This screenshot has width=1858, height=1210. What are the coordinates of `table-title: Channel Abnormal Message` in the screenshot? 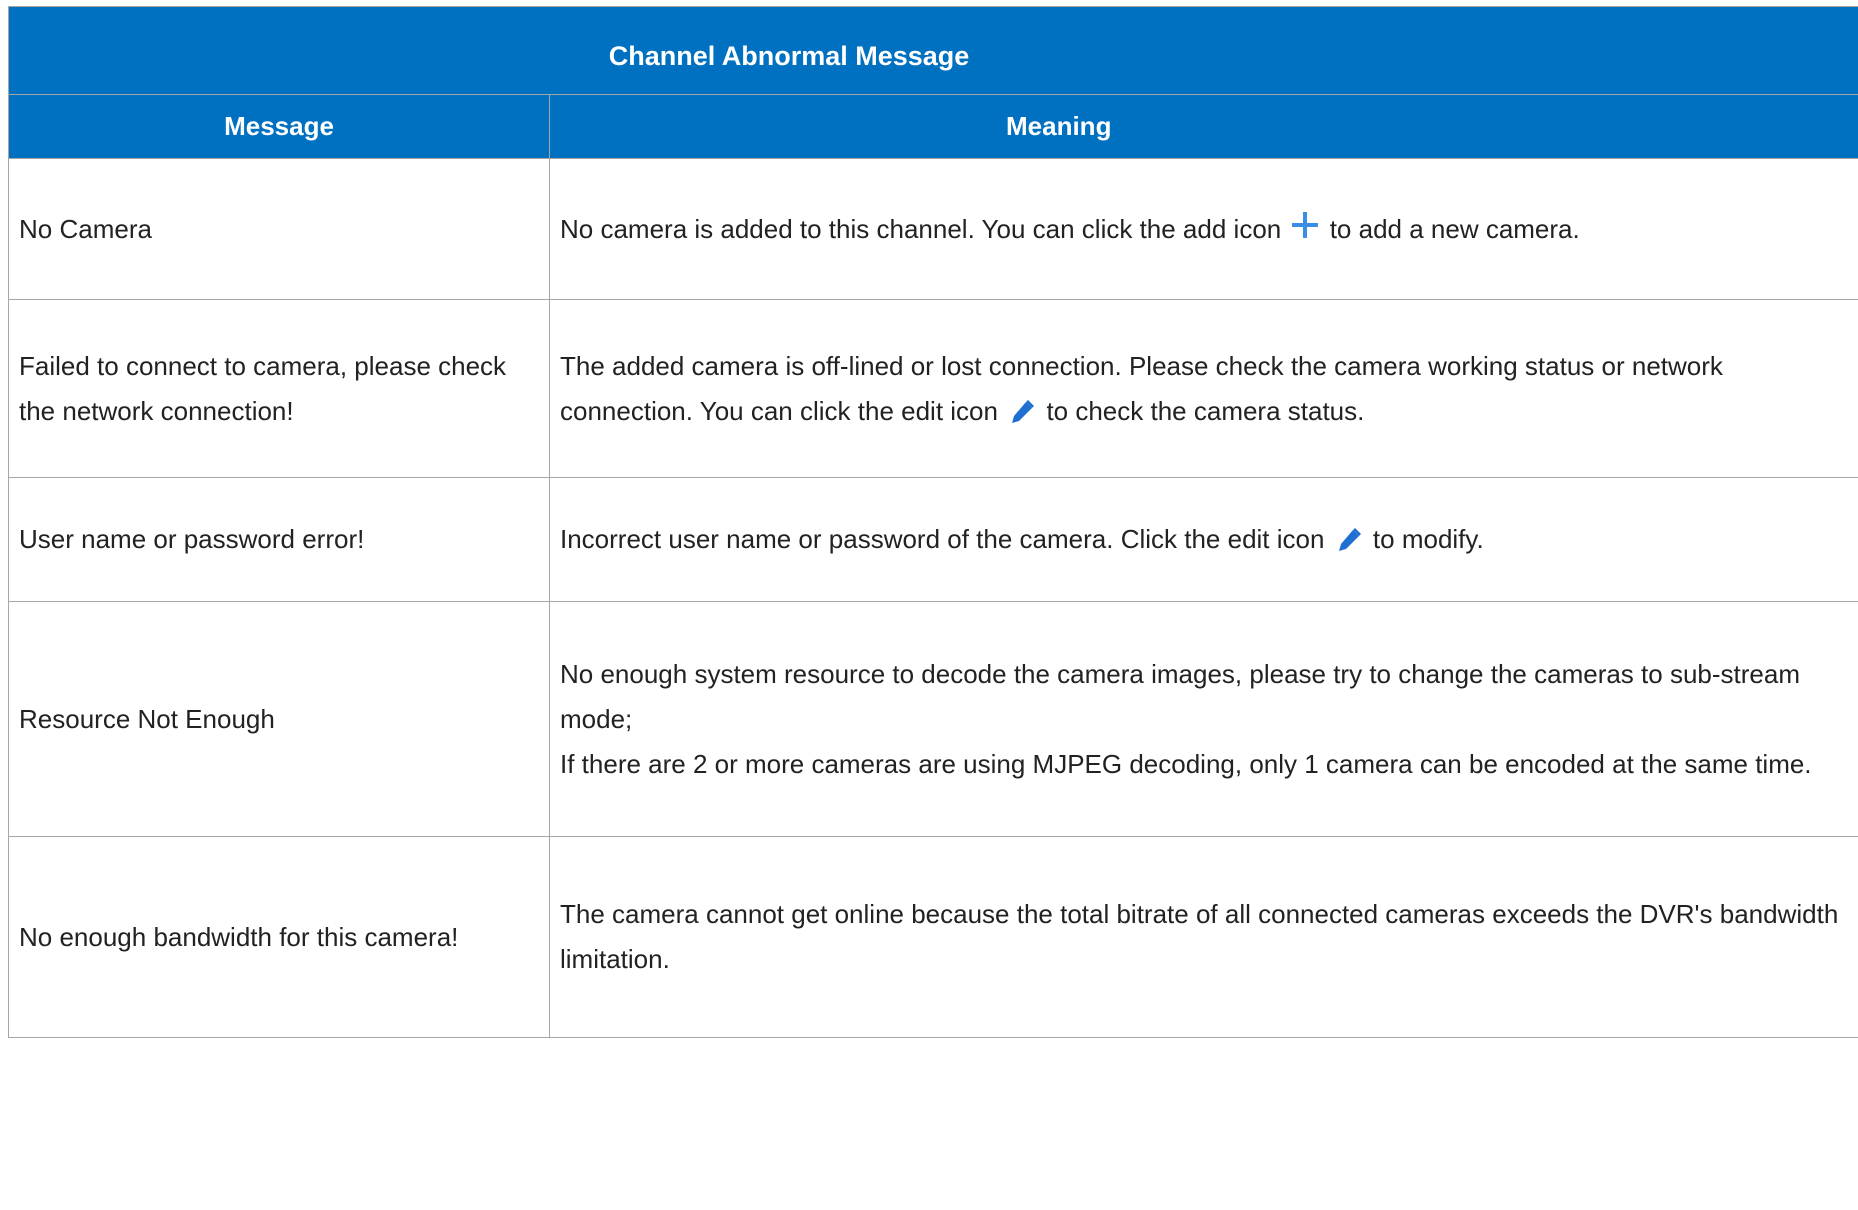 It's located at (933, 50).